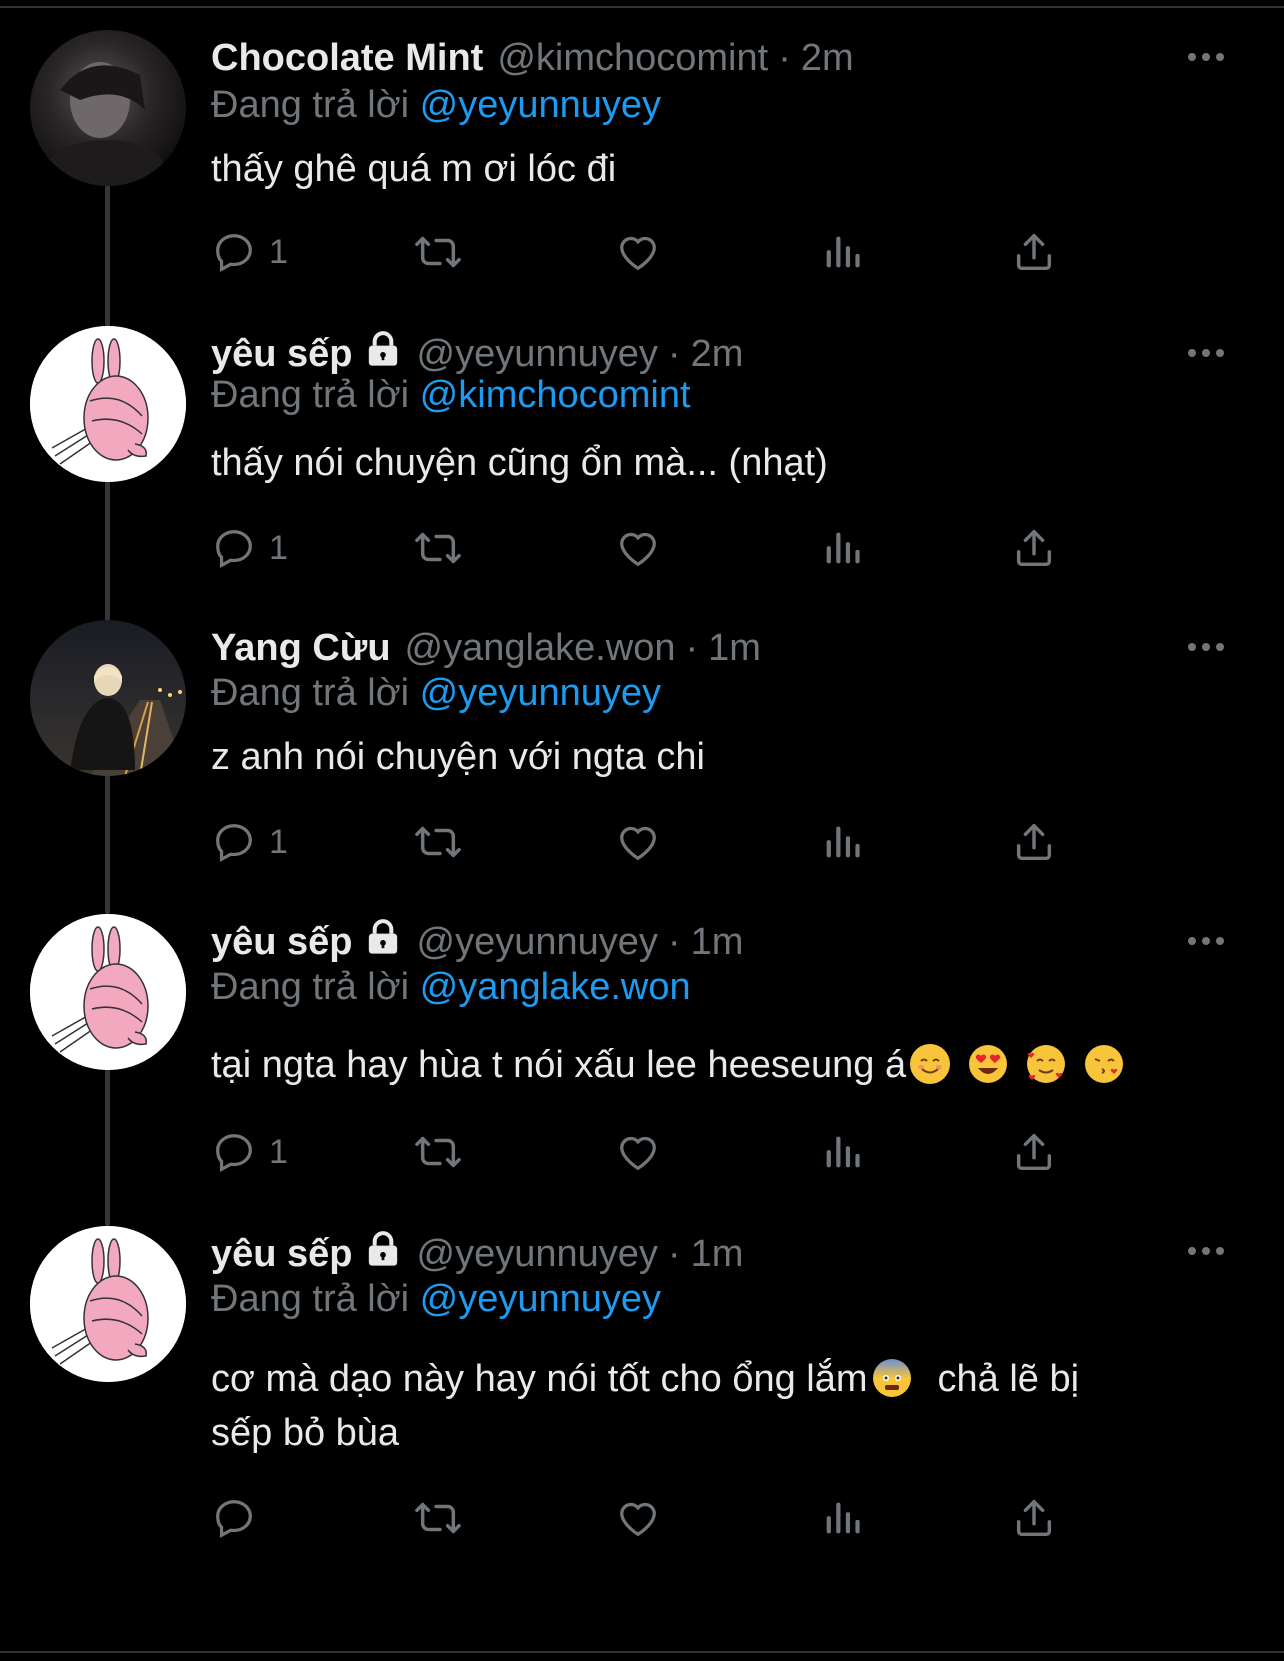 The image size is (1284, 1661). I want to click on bottom-divider, so click(642, 1652).